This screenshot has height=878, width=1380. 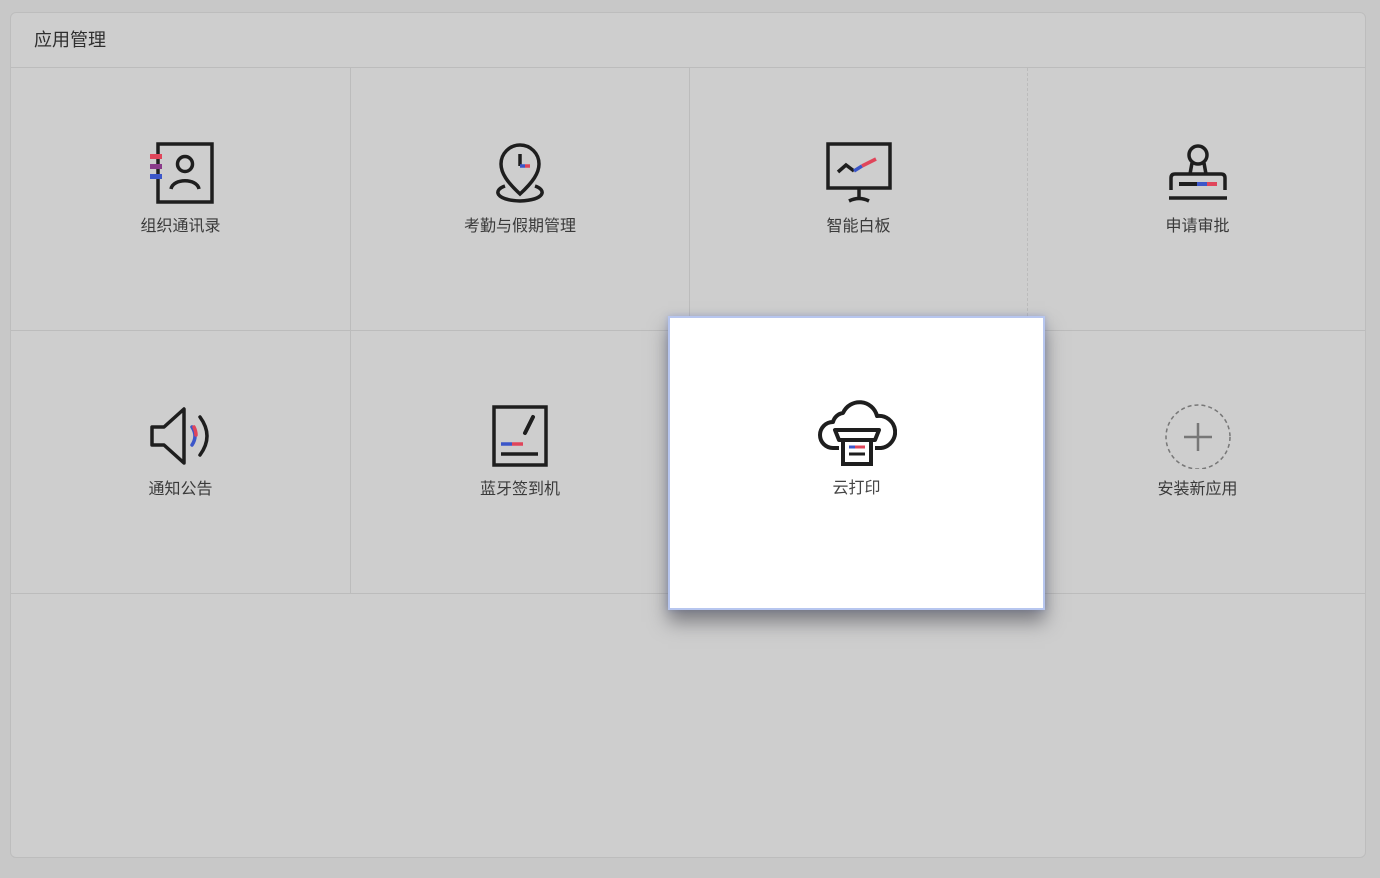 I want to click on app-label: 云打印, so click(x=856, y=487).